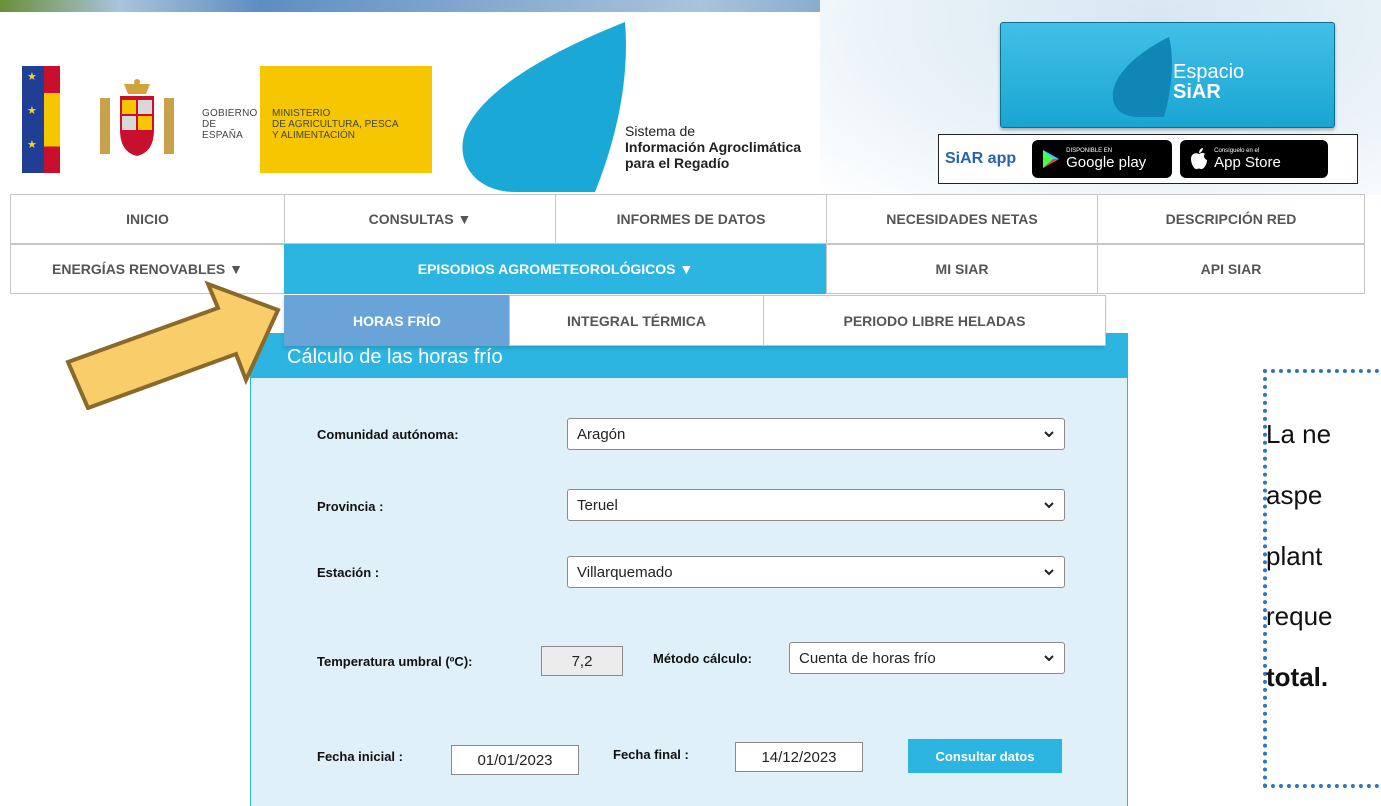 The height and width of the screenshot is (806, 1381). I want to click on espacio-siar-drop-icon, so click(1142, 77).